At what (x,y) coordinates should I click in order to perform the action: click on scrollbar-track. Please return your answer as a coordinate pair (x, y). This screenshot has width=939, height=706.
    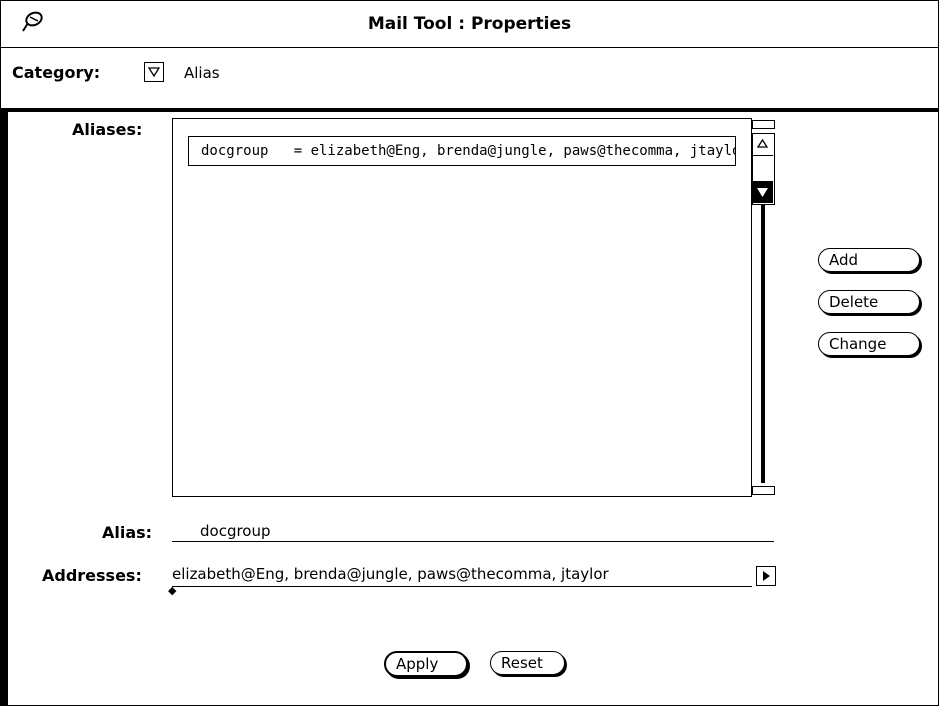
    Looking at the image, I should click on (763, 344).